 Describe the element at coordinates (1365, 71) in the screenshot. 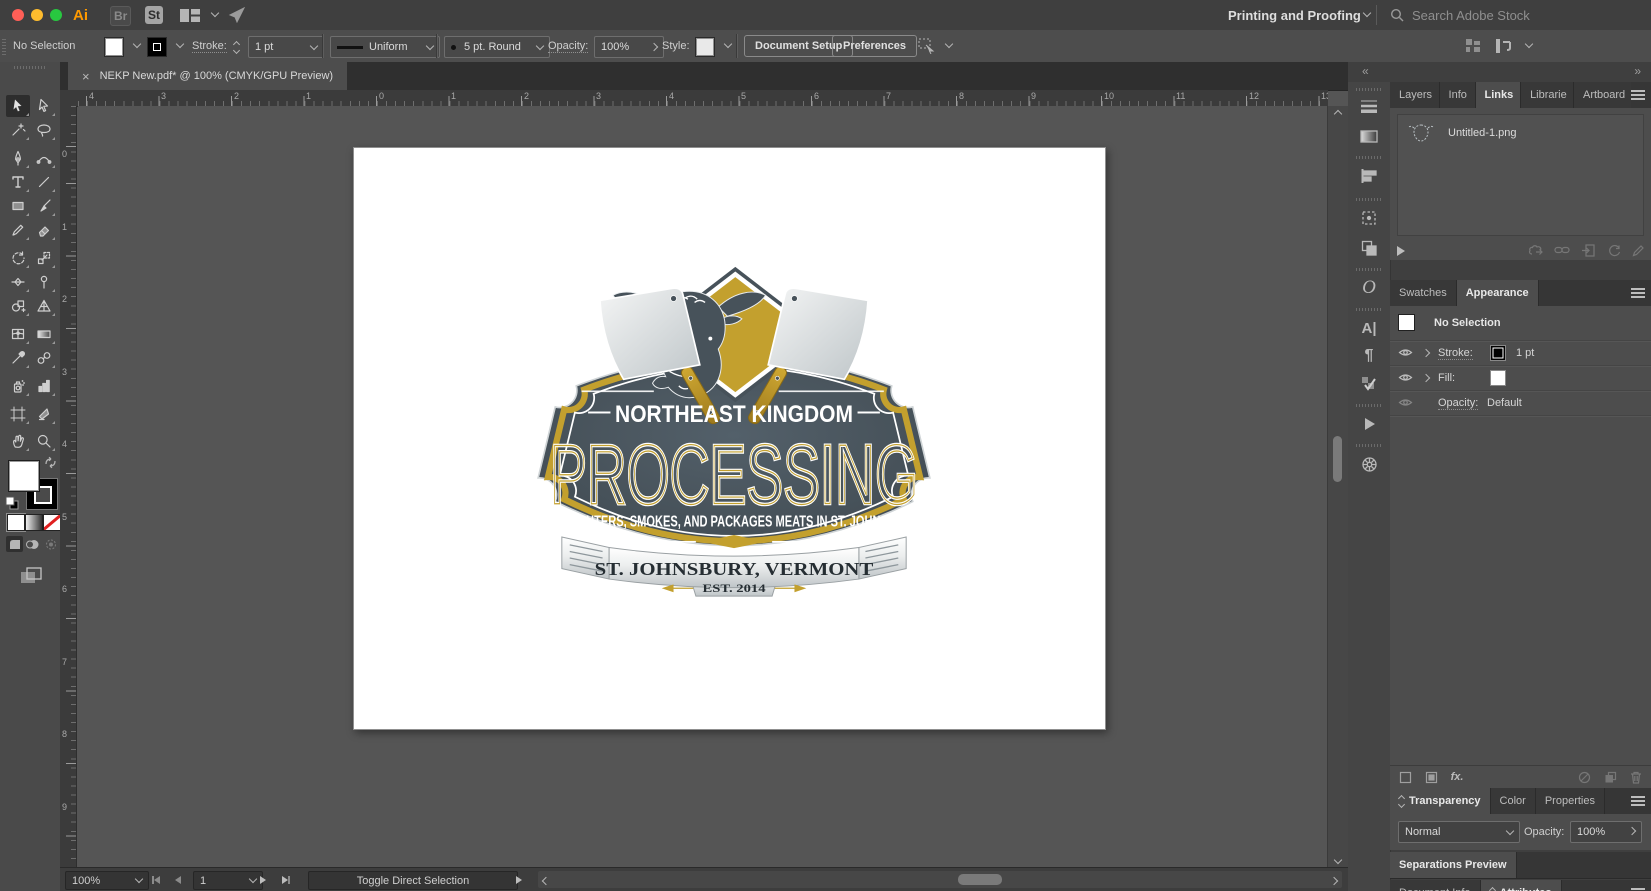

I see `collapse-dock-icon: «` at that location.